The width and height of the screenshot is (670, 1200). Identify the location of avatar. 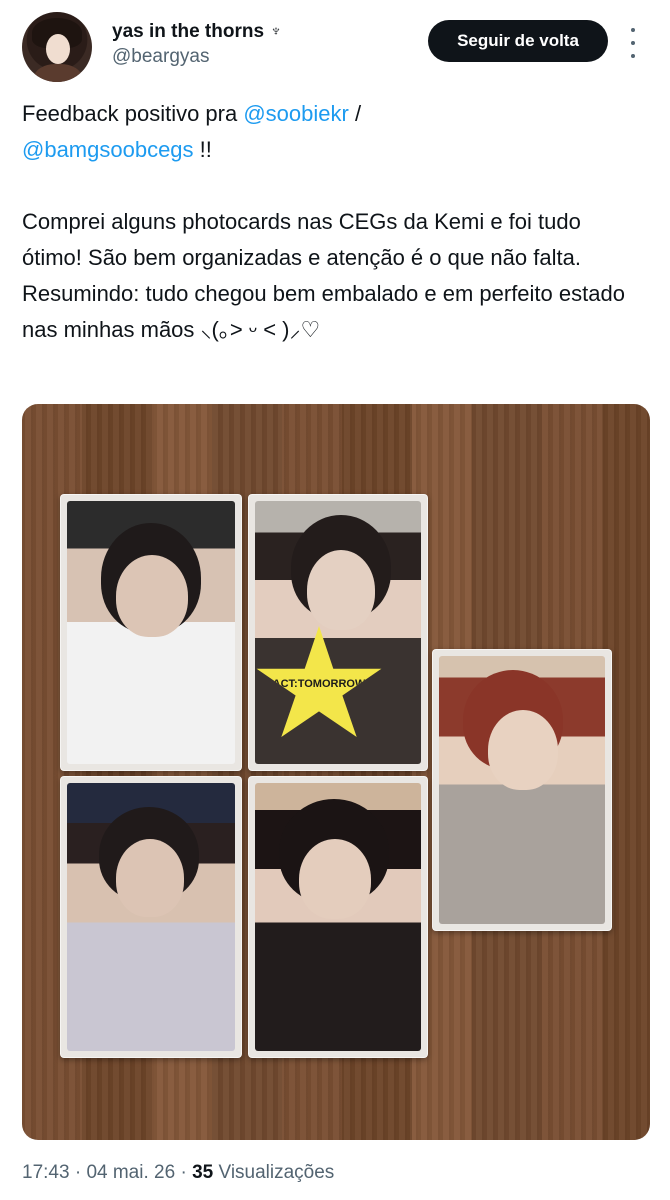
(57, 47).